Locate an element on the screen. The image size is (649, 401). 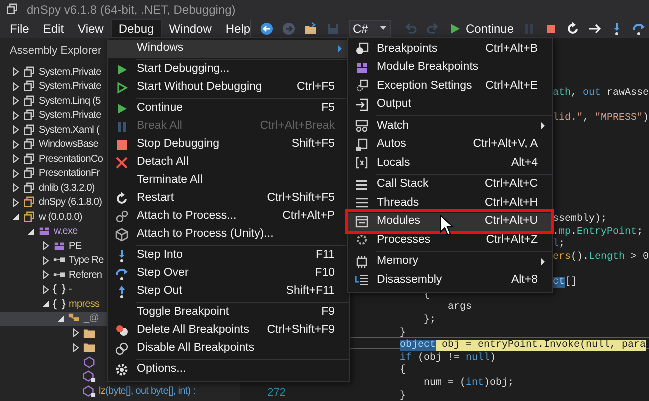
shortcut-label: Ctrl+Alt+Z is located at coordinates (512, 240).